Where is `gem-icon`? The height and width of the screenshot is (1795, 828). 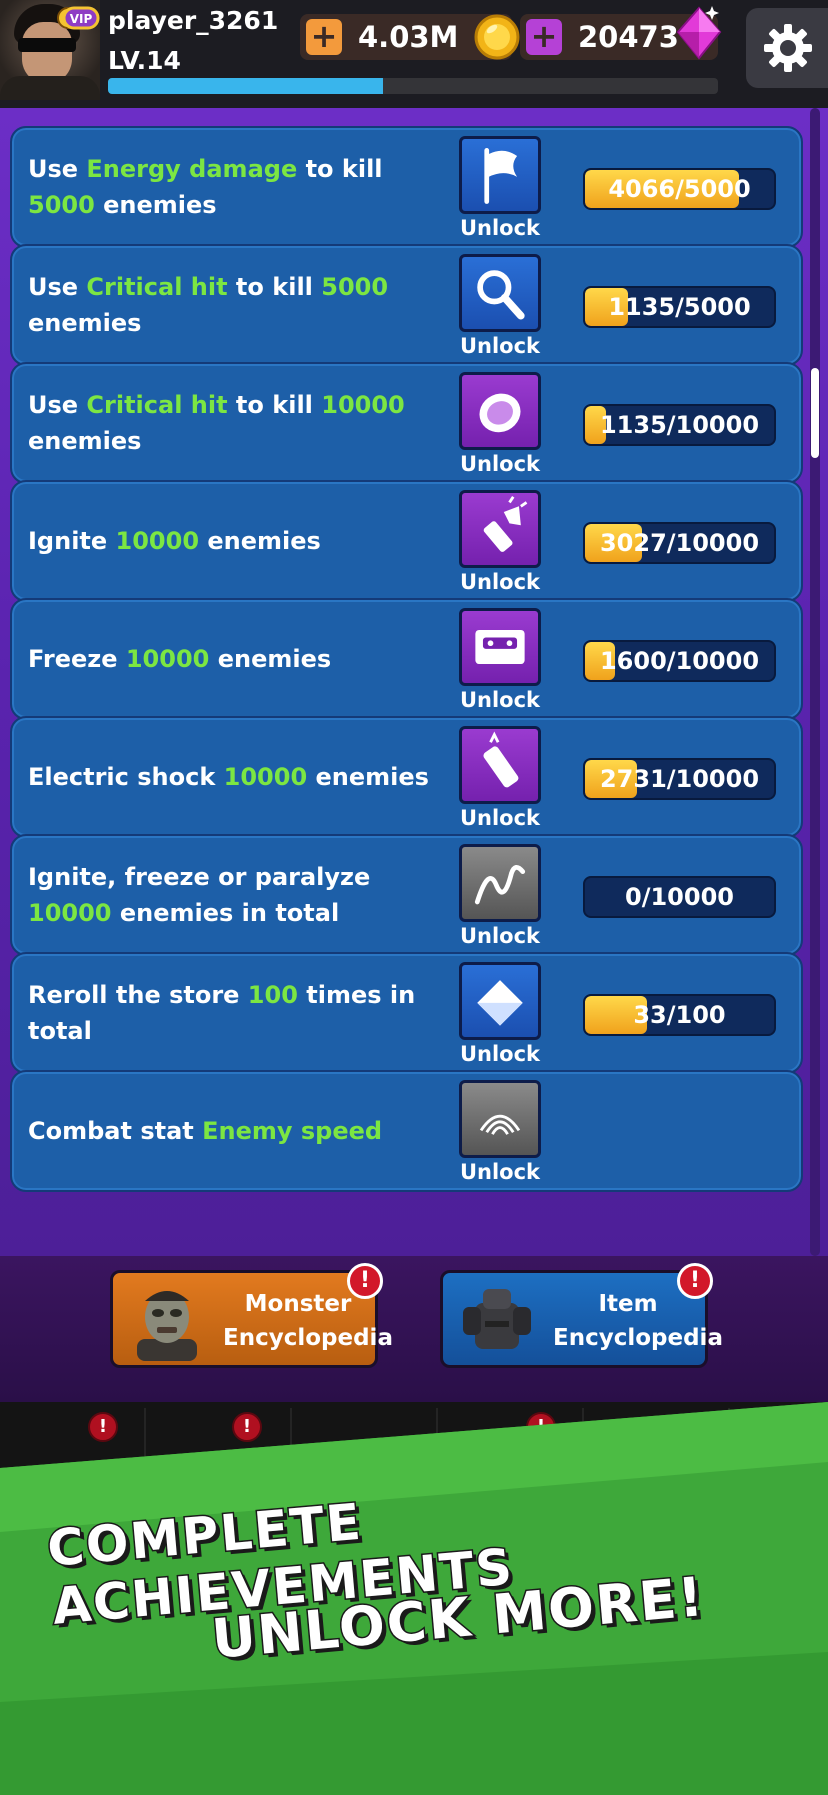 gem-icon is located at coordinates (699, 33).